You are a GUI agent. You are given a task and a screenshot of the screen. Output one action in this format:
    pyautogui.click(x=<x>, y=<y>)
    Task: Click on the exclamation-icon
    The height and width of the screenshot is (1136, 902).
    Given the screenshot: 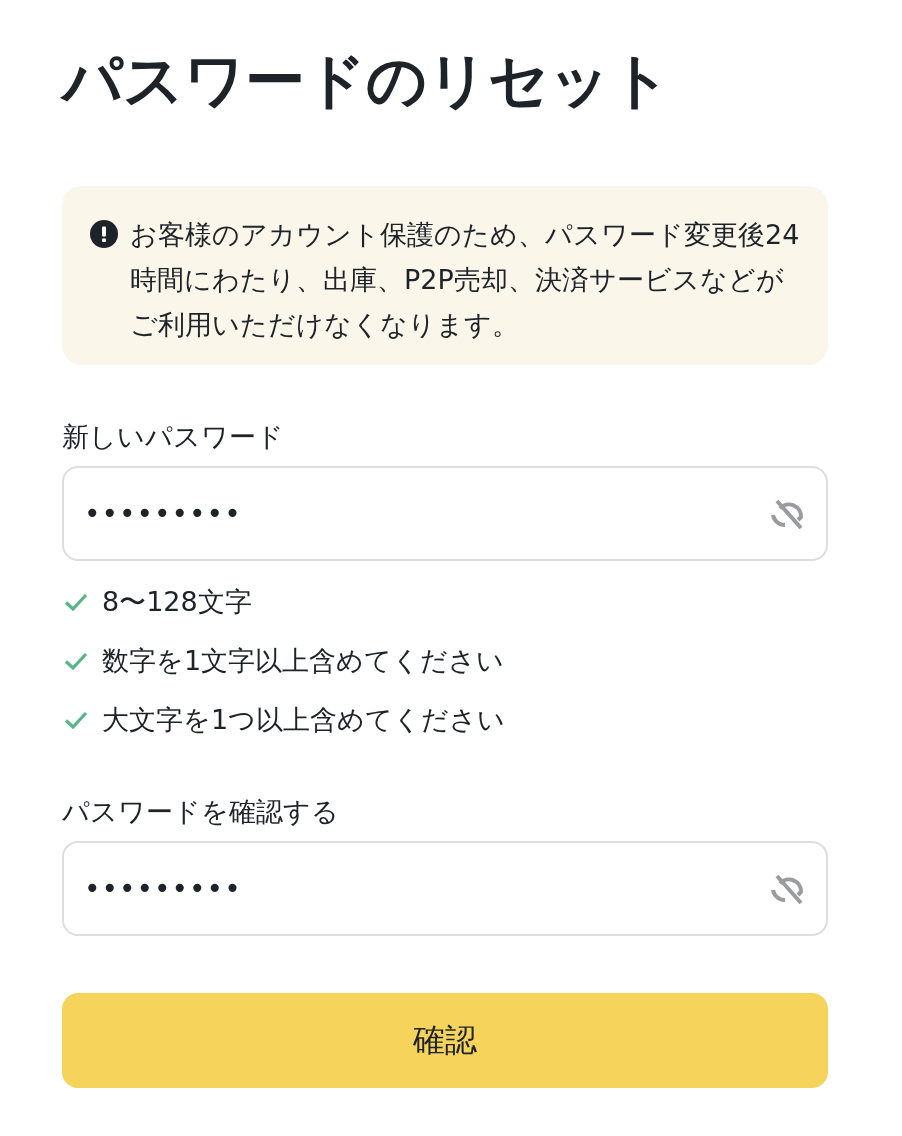 What is the action you would take?
    pyautogui.click(x=104, y=234)
    